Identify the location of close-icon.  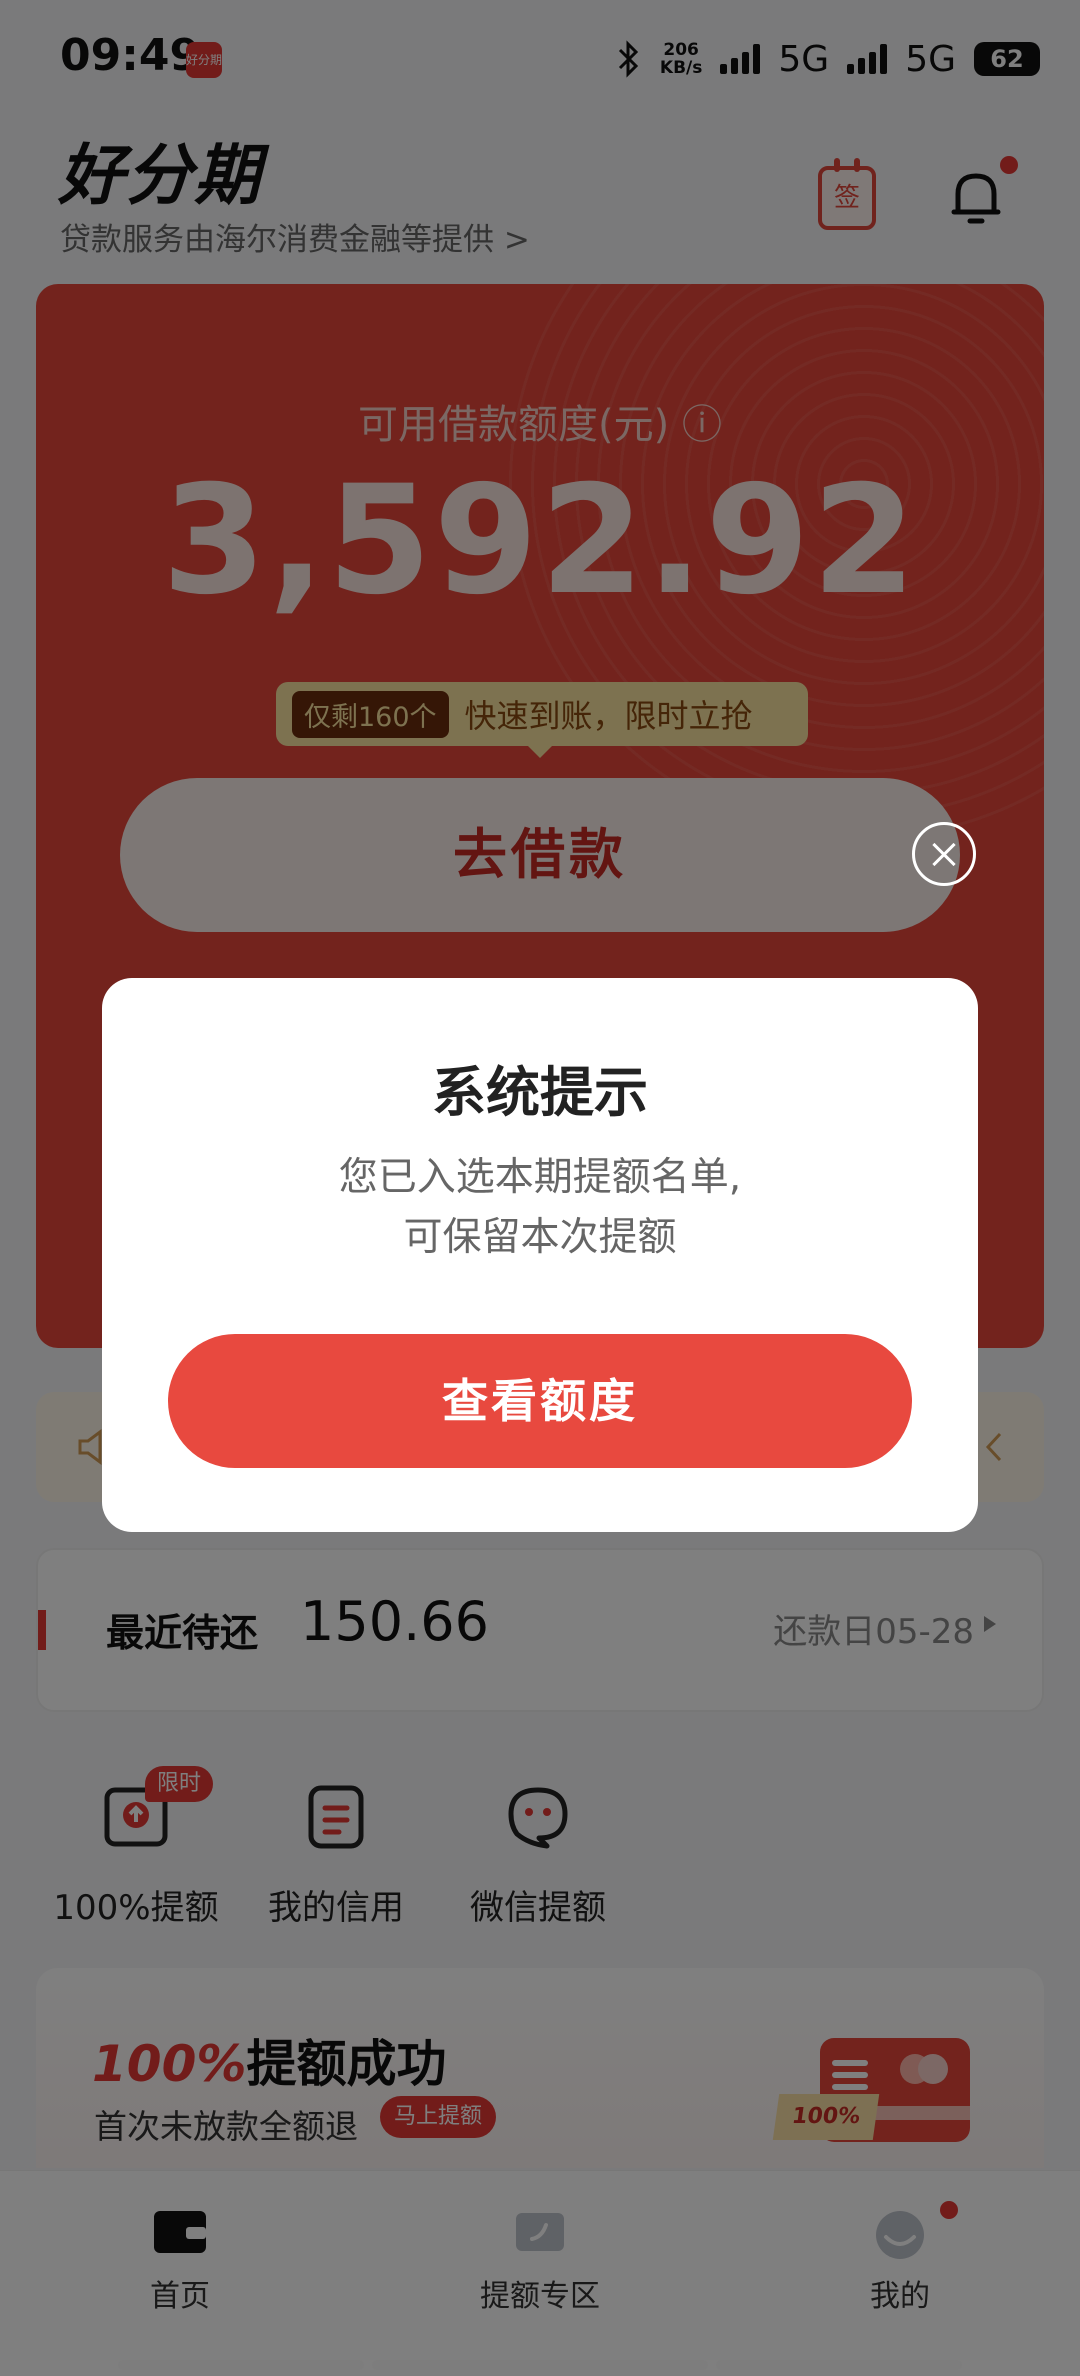
(944, 854).